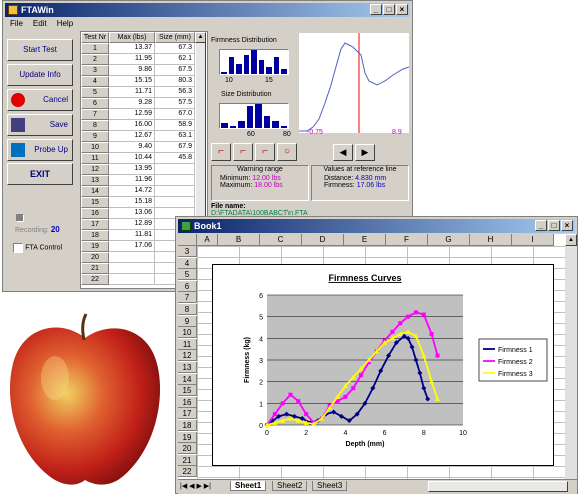 This screenshot has width=578, height=494. What do you see at coordinates (195, 486) in the screenshot?
I see `tab-scroll-buttons: |◀ ◀ ▶ ▶|` at bounding box center [195, 486].